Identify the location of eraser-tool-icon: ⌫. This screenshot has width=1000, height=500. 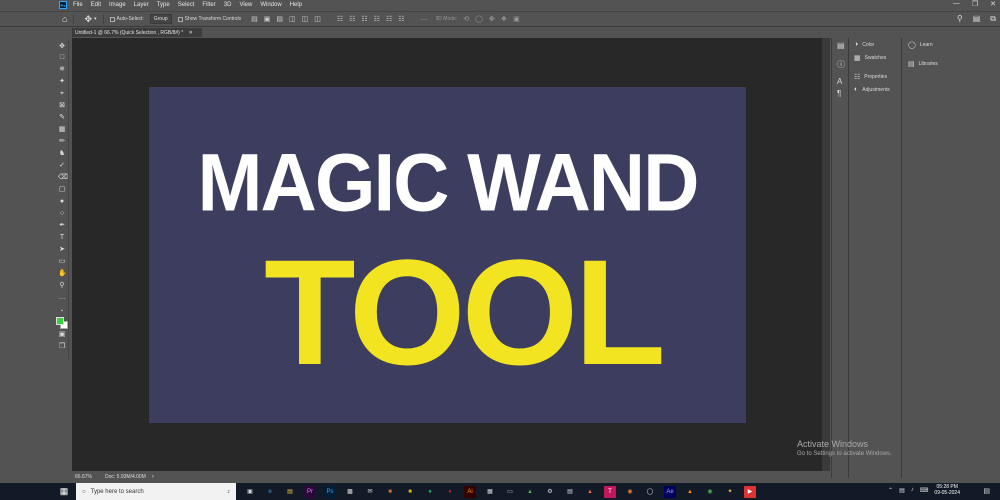
(63, 178).